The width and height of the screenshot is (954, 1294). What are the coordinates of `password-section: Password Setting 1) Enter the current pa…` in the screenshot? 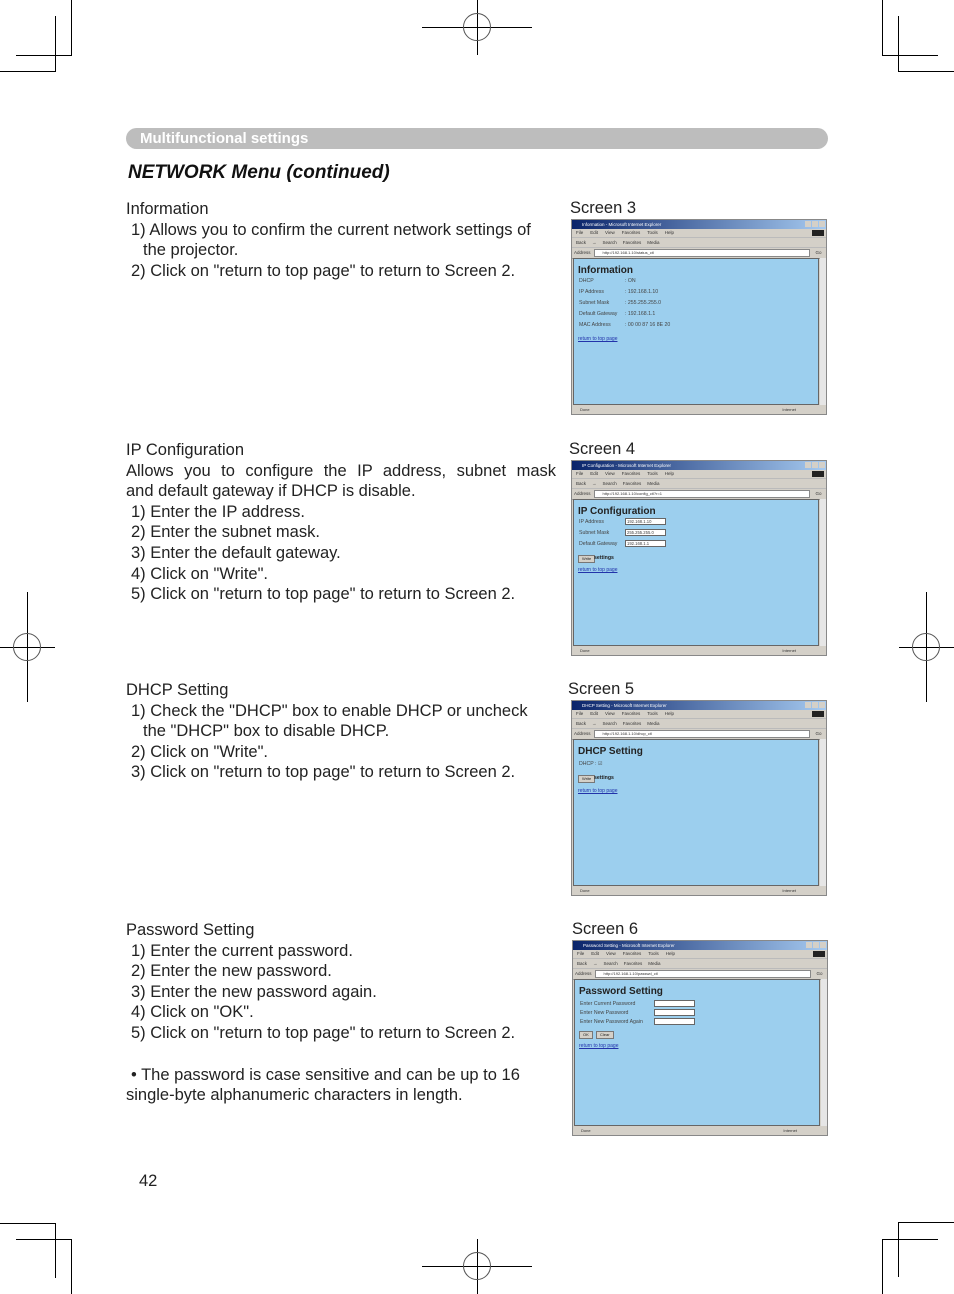 It's located at (341, 1013).